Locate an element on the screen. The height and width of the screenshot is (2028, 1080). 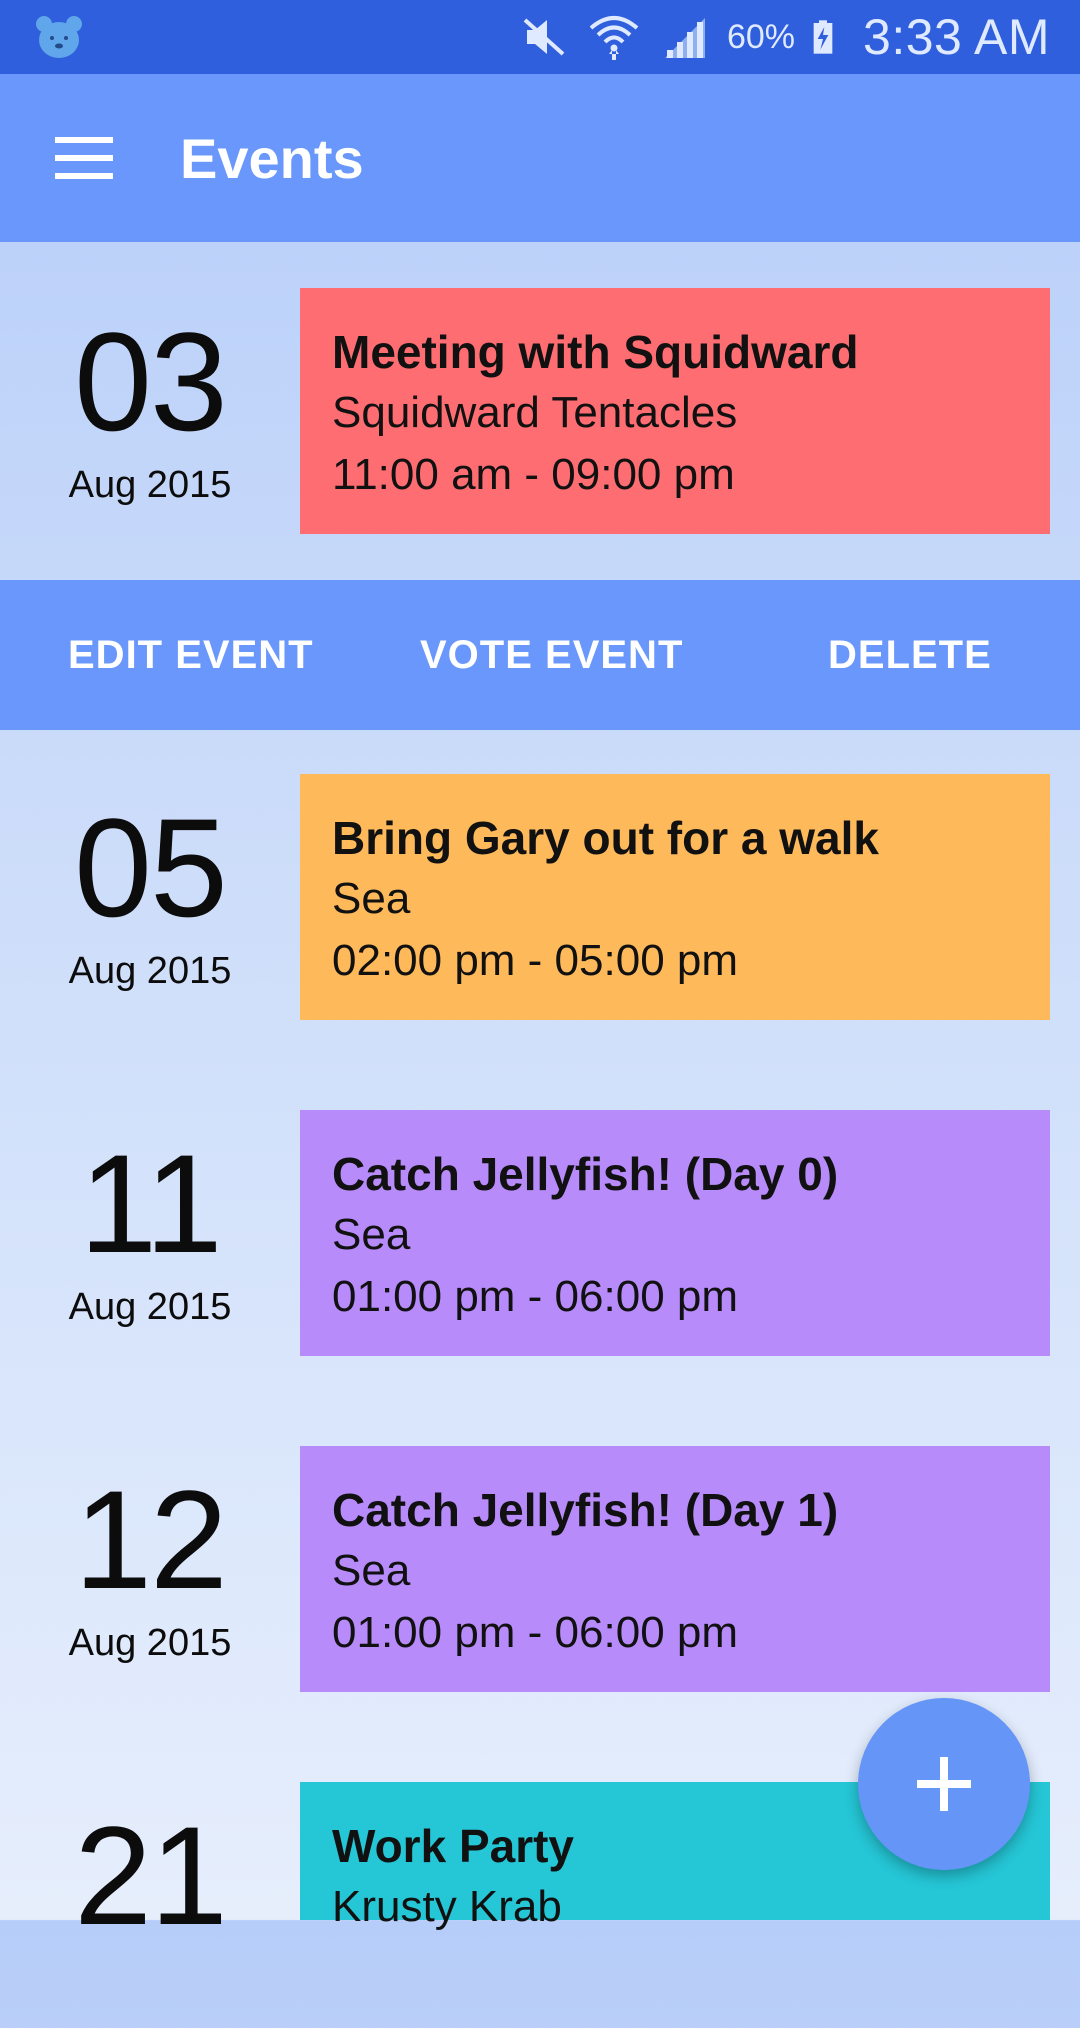
event-location: Squidward Tentacles is located at coordinates (535, 412).